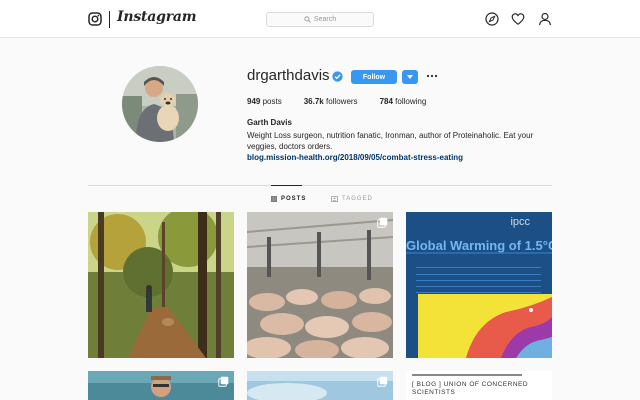 Image resolution: width=640 pixels, height=400 pixels. I want to click on profile-stats: 949 posts 36.7k followers 784 following, so click(347, 101).